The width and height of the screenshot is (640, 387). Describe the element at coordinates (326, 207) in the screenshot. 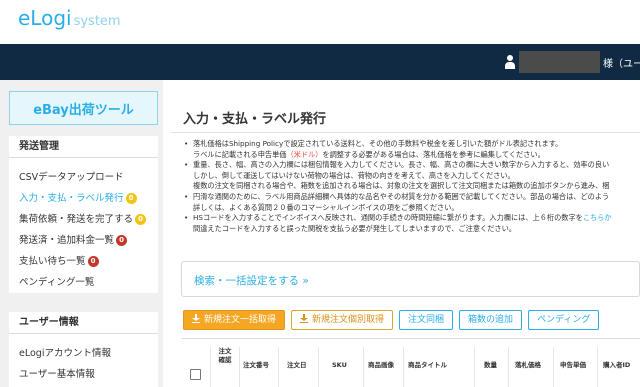

I see `note-item: 詳しくは、よくある質問２０番のコマーシャルインボイスの項をご参照ください。` at that location.